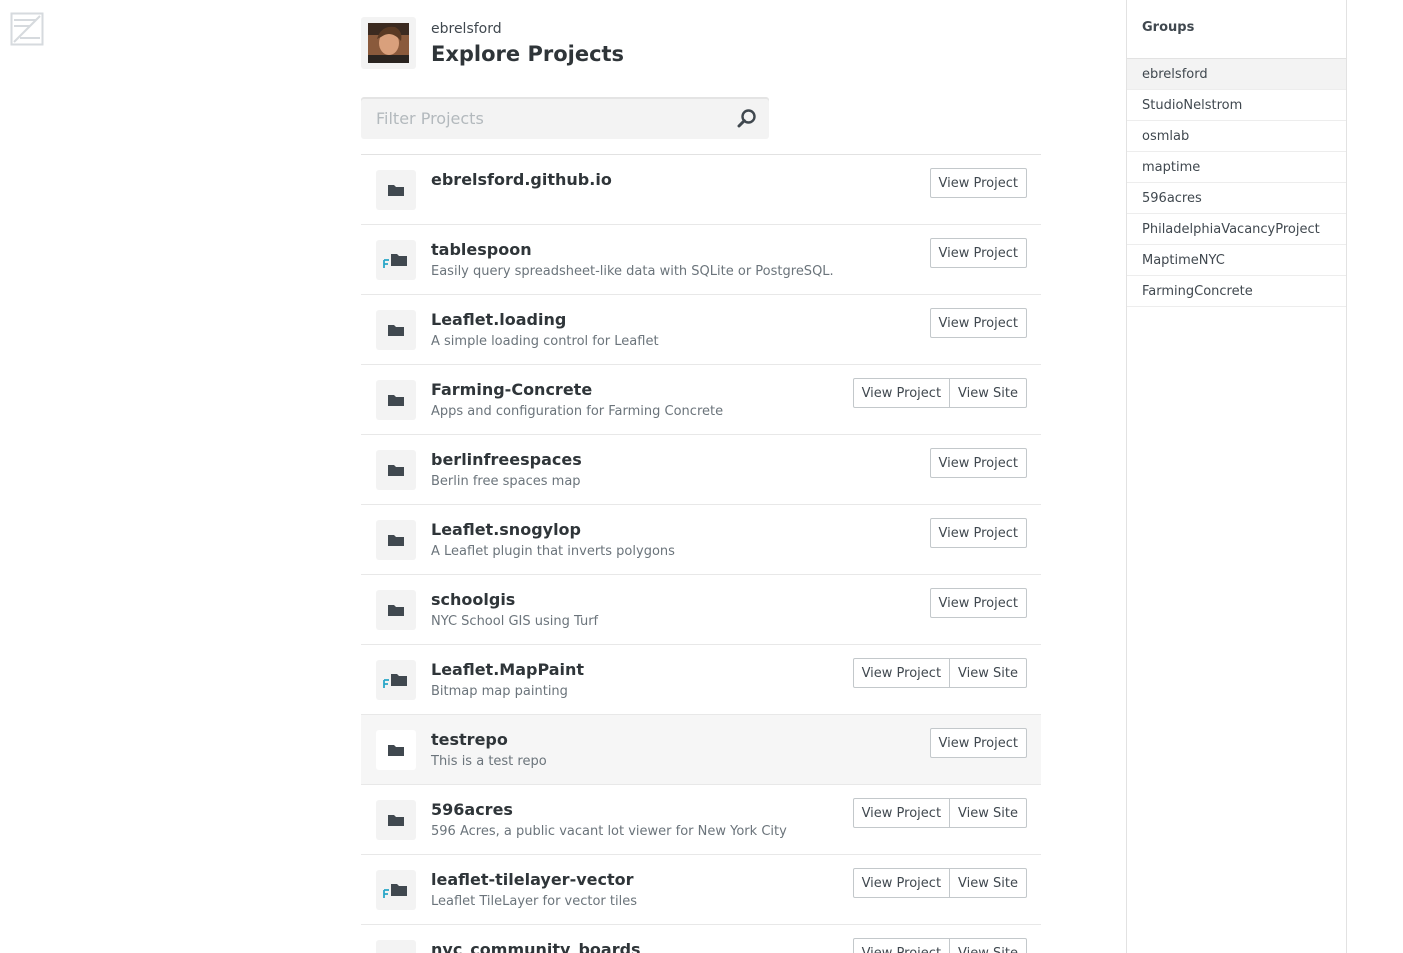  What do you see at coordinates (536, 946) in the screenshot?
I see `project-name-link: nyc_community_boards` at bounding box center [536, 946].